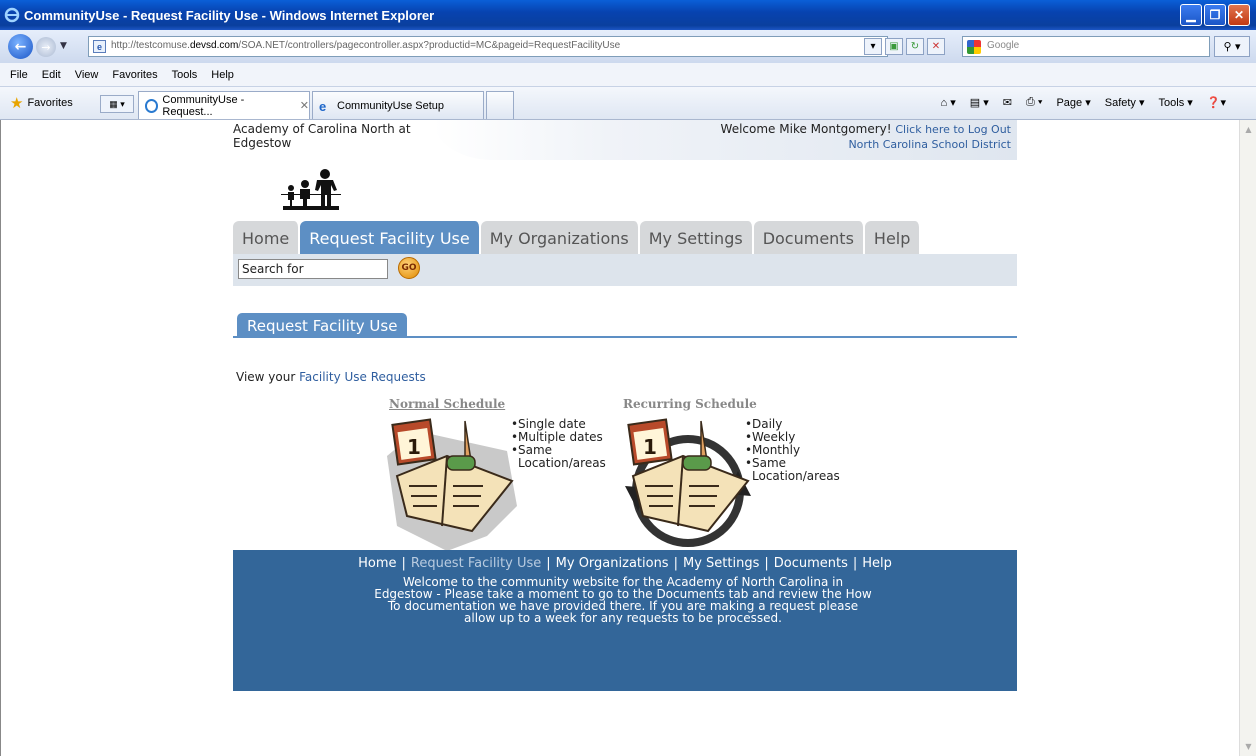 The height and width of the screenshot is (756, 1256). Describe the element at coordinates (311, 189) in the screenshot. I see `family-logo-icon` at that location.